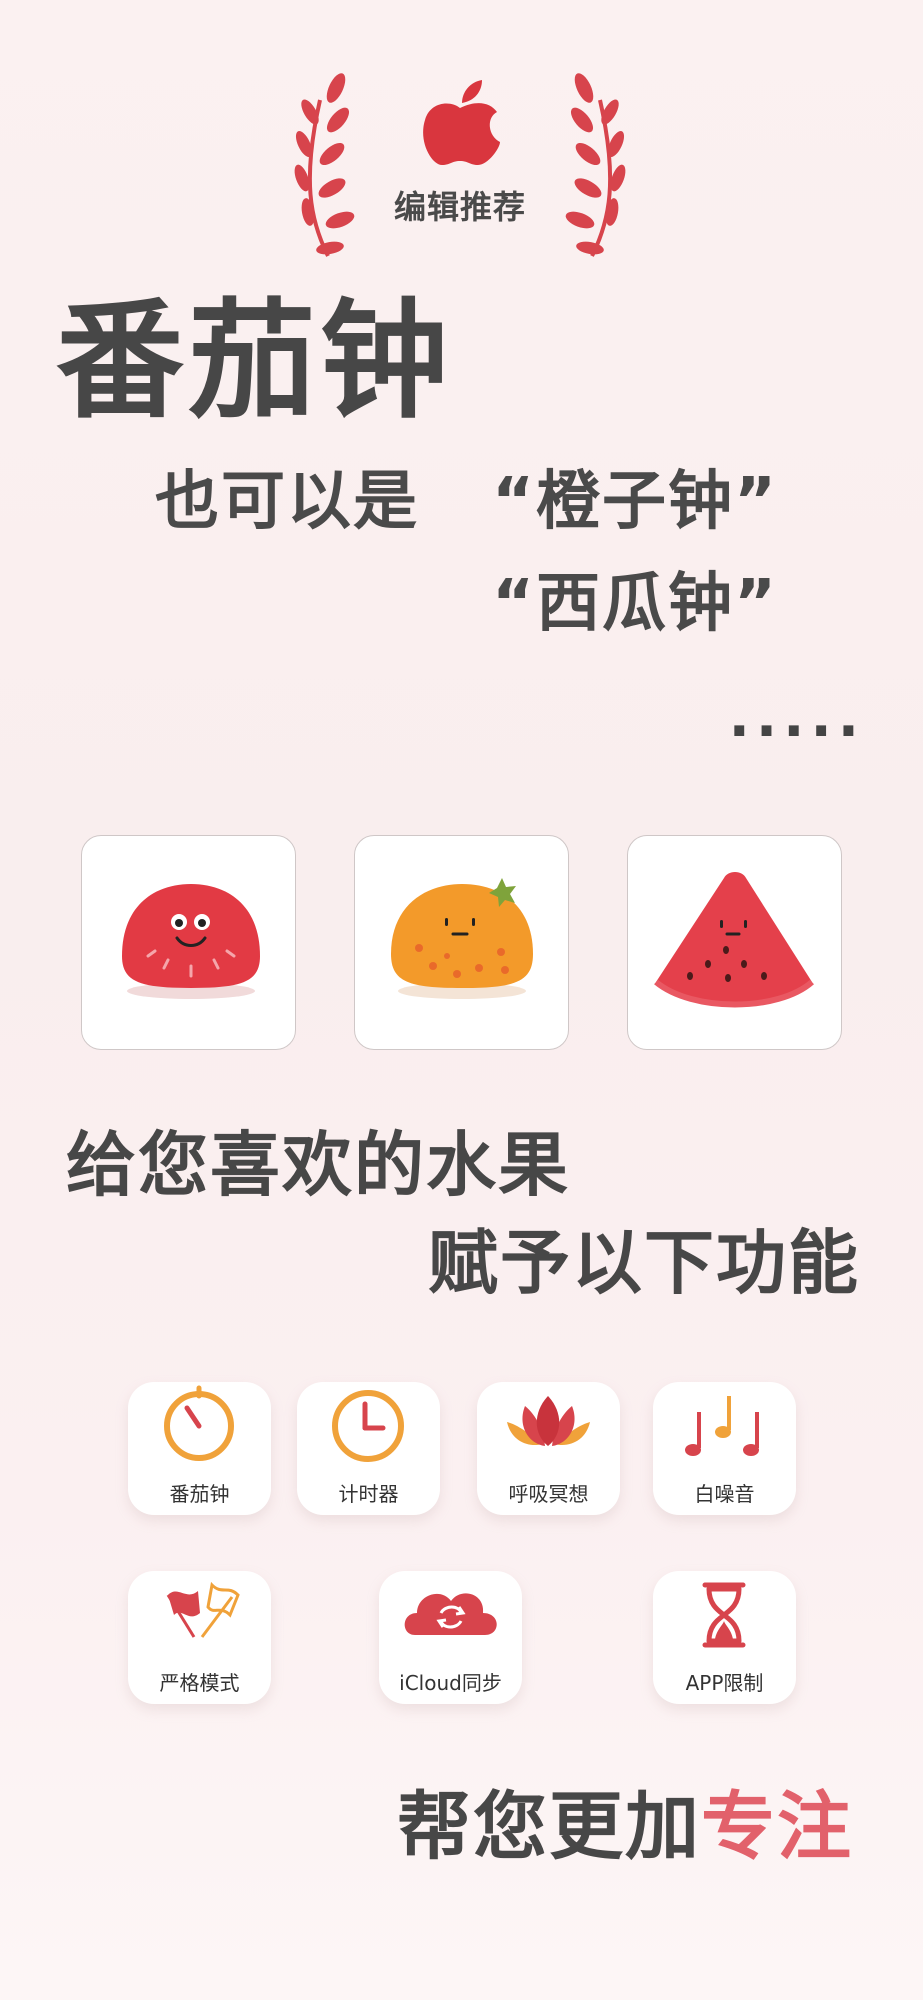 The height and width of the screenshot is (2000, 923). Describe the element at coordinates (635, 604) in the screenshot. I see `subtitle-watermelon-clock: “西瓜钟”` at that location.